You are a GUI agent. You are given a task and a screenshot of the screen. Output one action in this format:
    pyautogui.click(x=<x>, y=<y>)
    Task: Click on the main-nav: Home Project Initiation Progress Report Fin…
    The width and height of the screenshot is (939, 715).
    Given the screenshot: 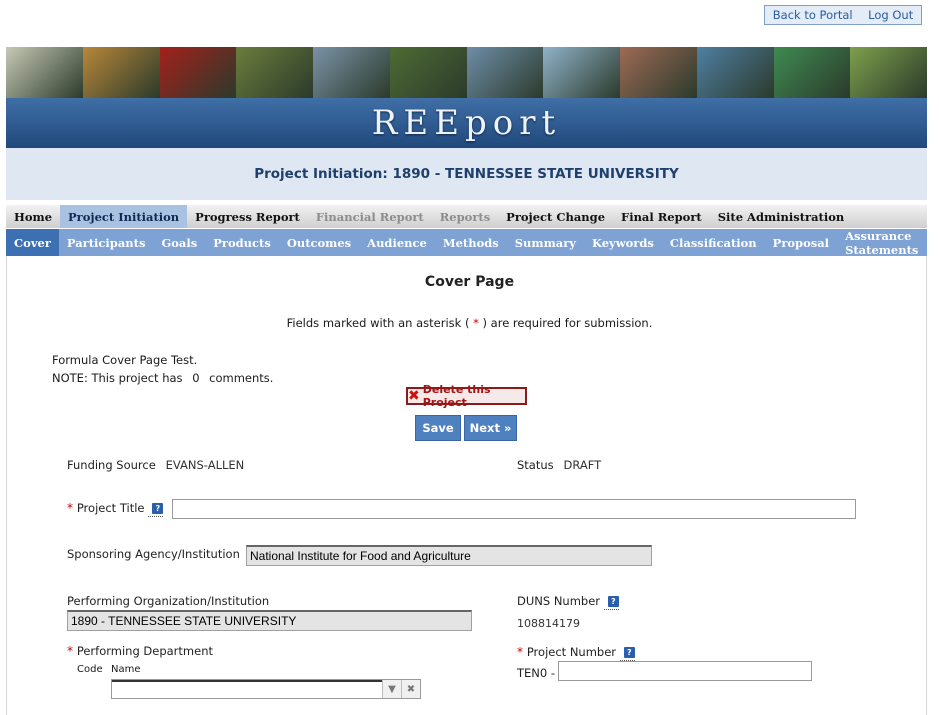 What is the action you would take?
    pyautogui.click(x=466, y=216)
    